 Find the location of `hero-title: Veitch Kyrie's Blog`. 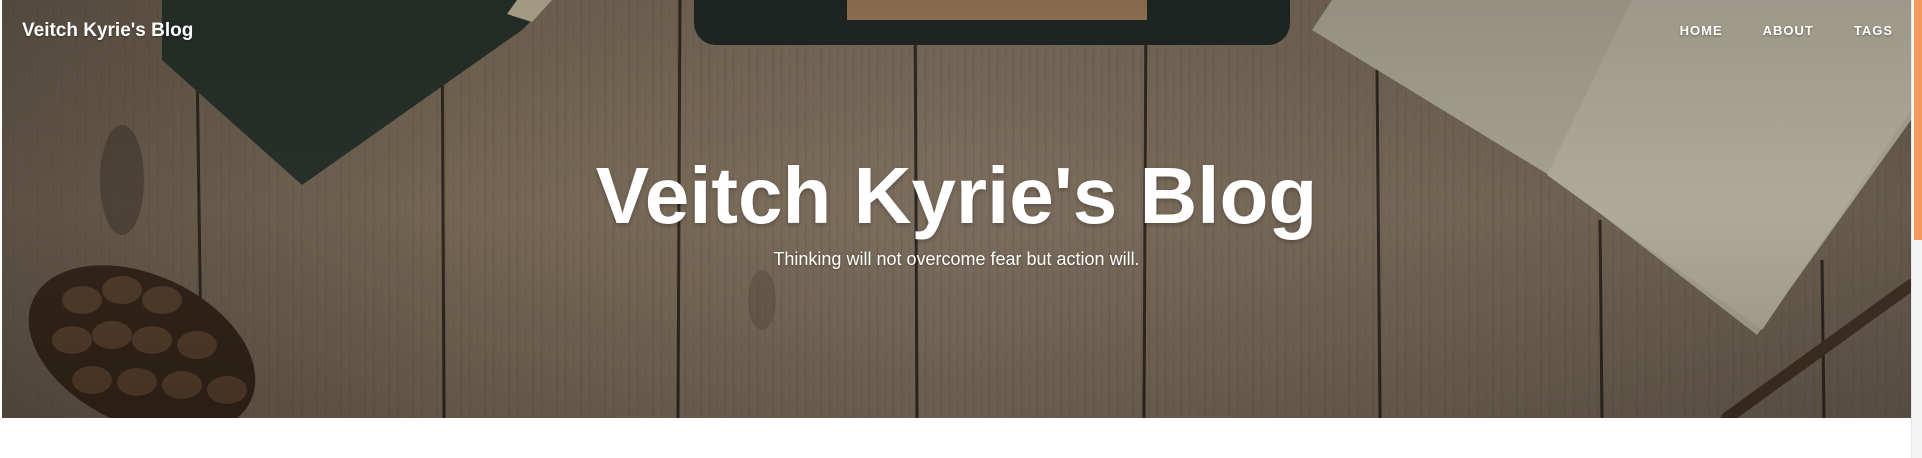

hero-title: Veitch Kyrie's Blog is located at coordinates (956, 195).